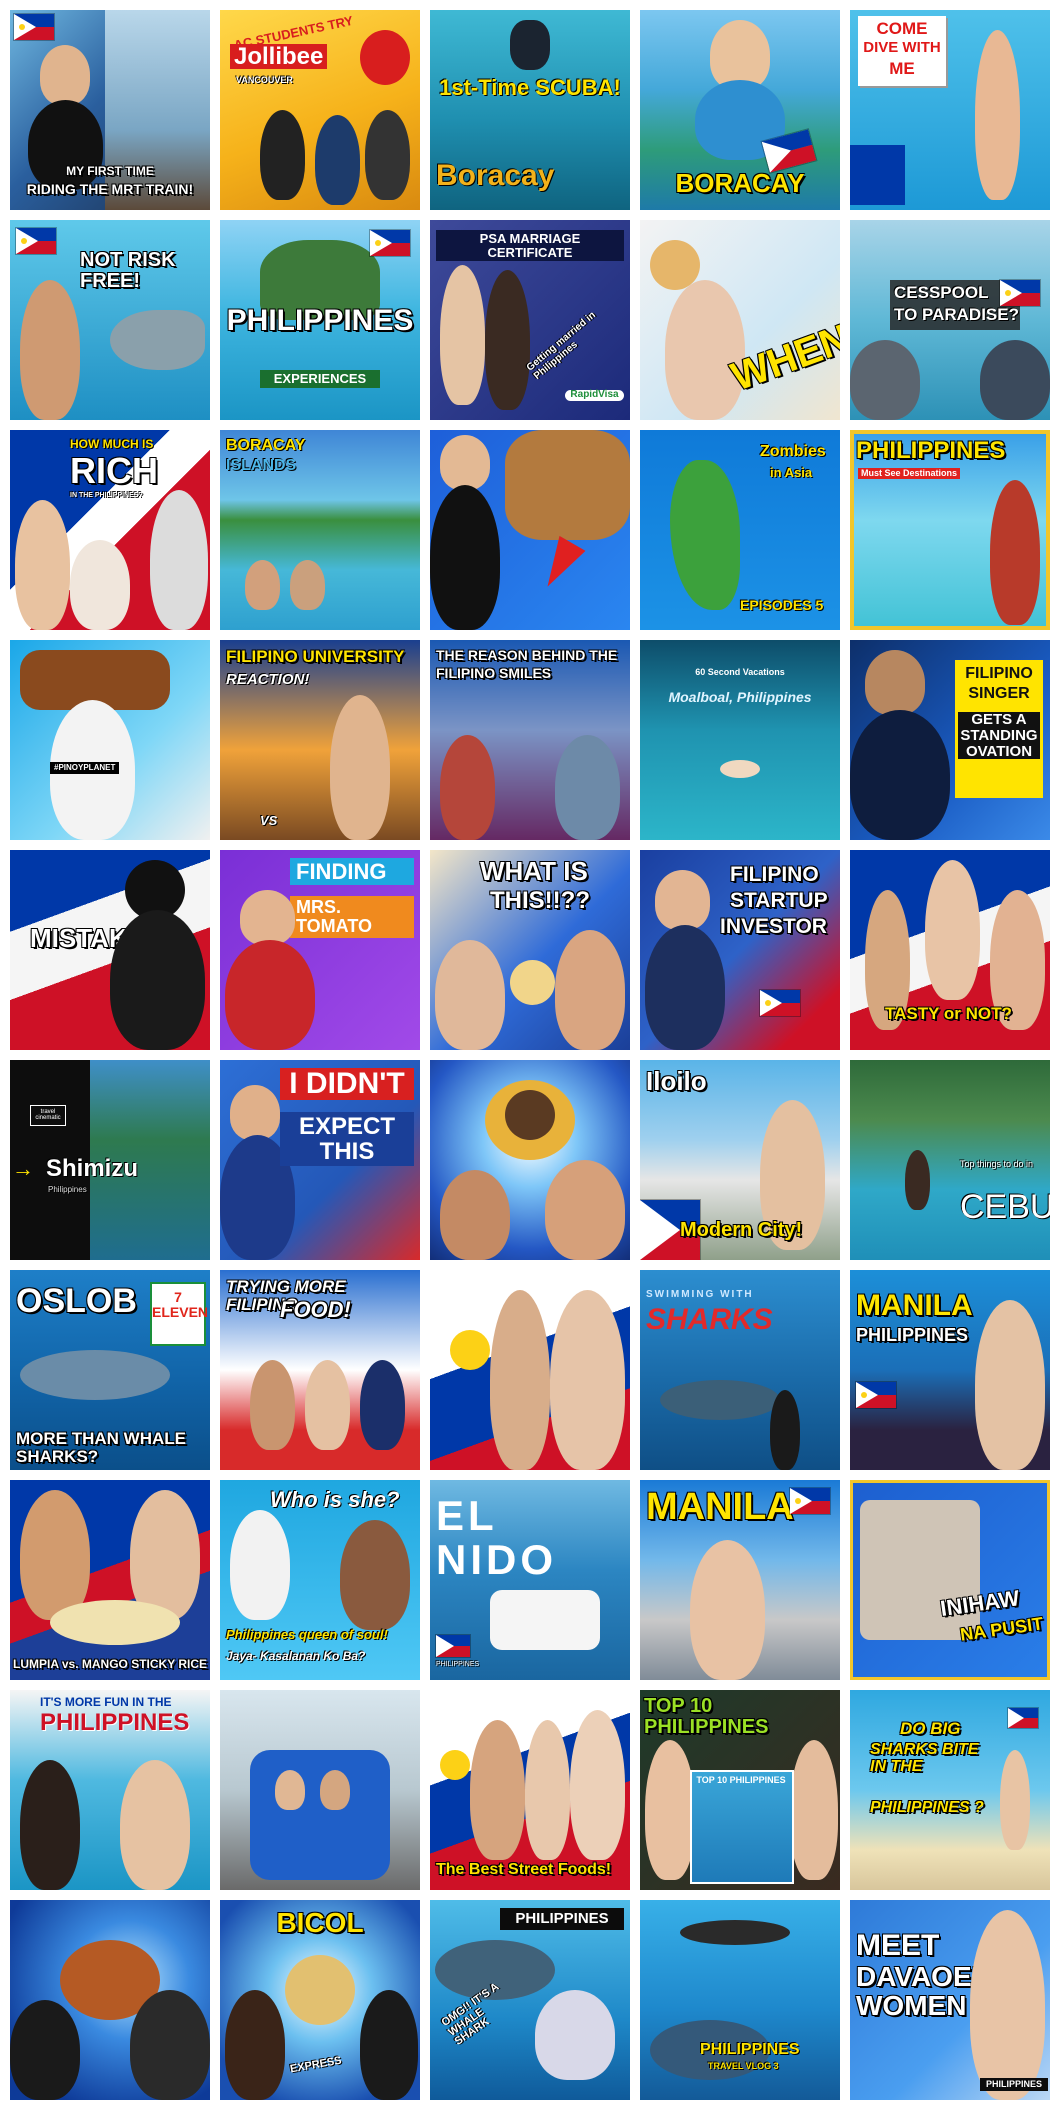 This screenshot has height=2110, width=1060. I want to click on video-thumbnail-mistake: MISTAKE?, so click(110, 950).